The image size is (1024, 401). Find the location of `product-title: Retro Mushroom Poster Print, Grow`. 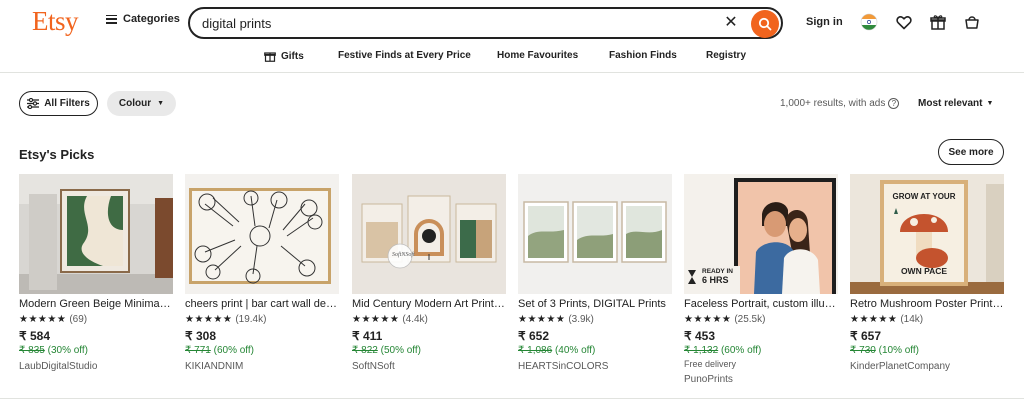

product-title: Retro Mushroom Poster Print, Grow is located at coordinates (927, 304).